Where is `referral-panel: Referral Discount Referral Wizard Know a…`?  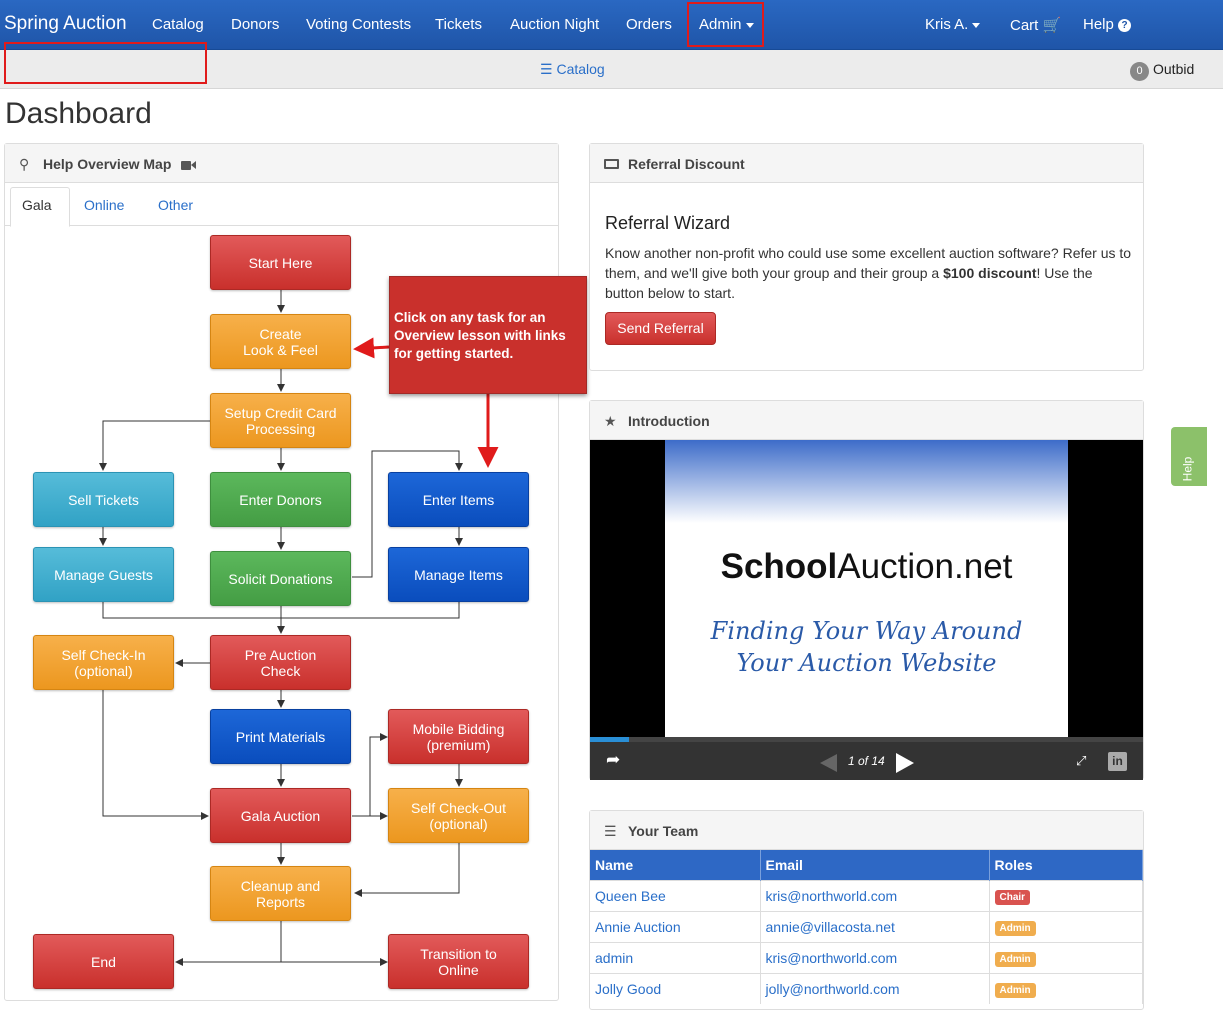
referral-panel: Referral Discount Referral Wizard Know a… is located at coordinates (866, 257).